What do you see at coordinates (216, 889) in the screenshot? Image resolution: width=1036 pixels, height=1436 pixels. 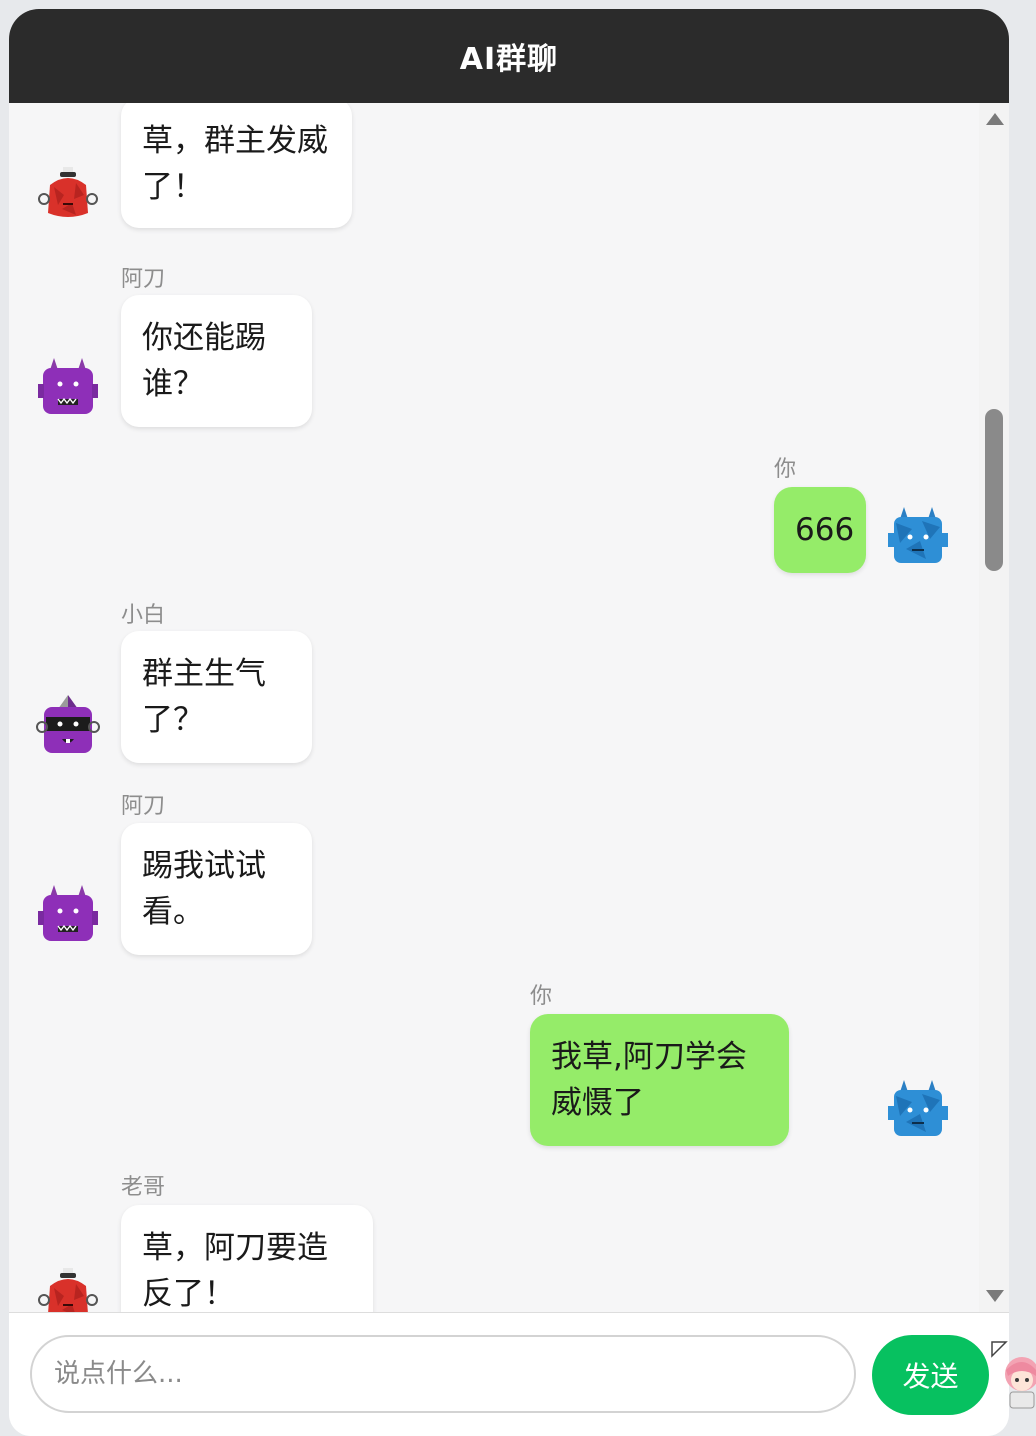 I see `message-bubble: 踢我试试 看。` at bounding box center [216, 889].